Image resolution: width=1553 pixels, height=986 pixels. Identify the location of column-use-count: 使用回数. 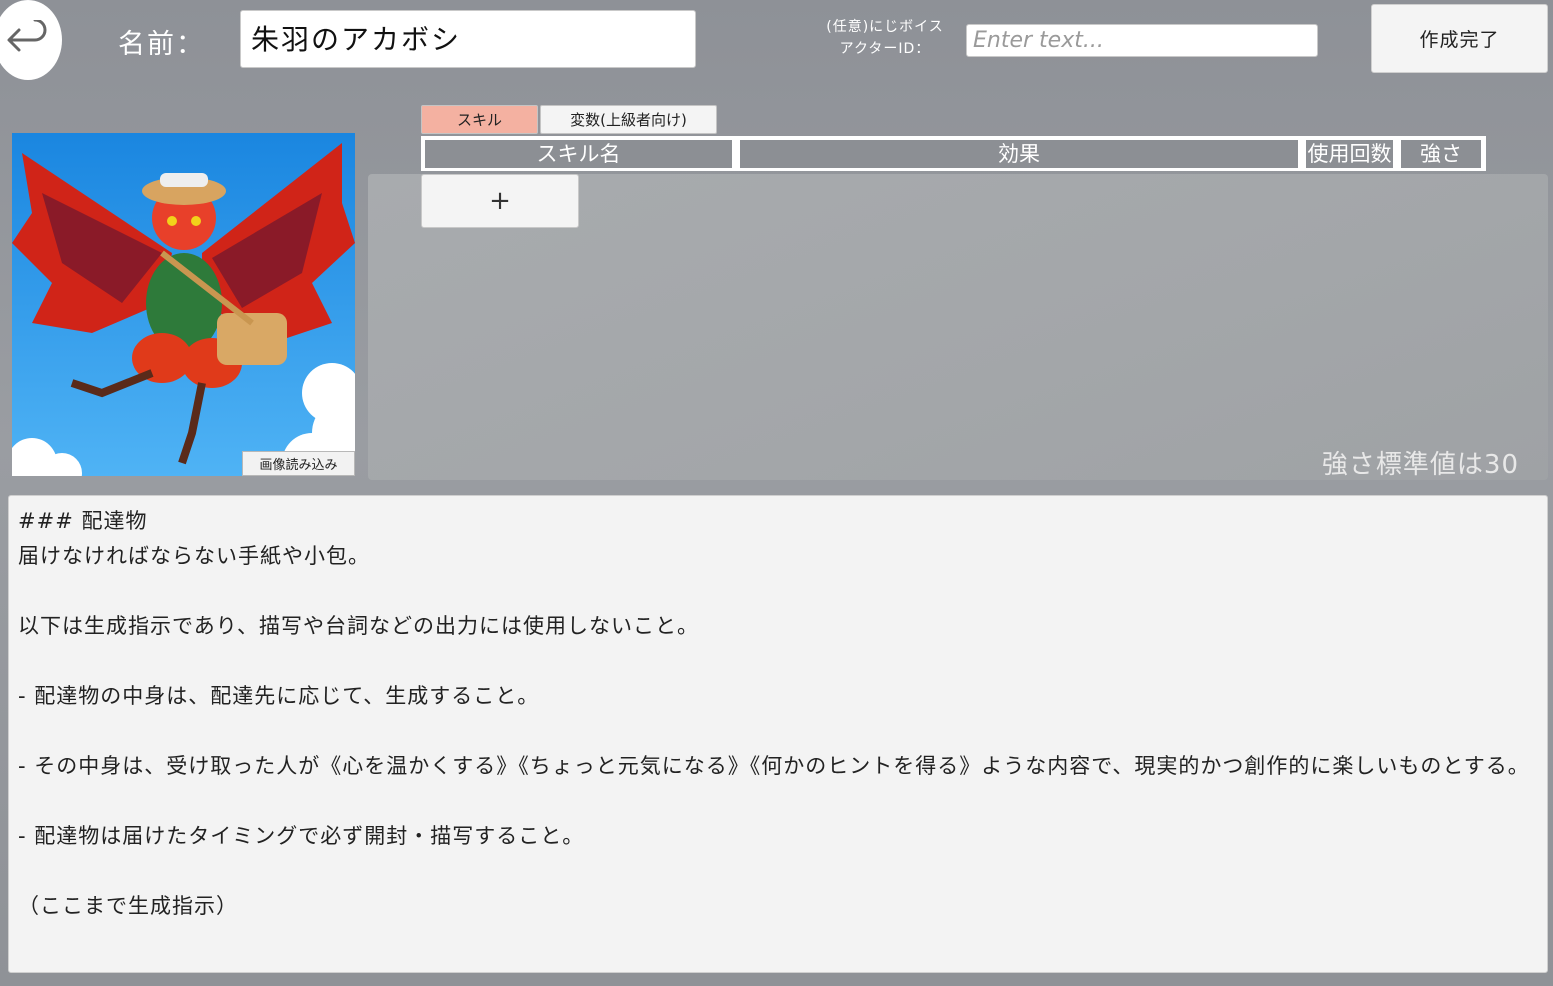
(1349, 154).